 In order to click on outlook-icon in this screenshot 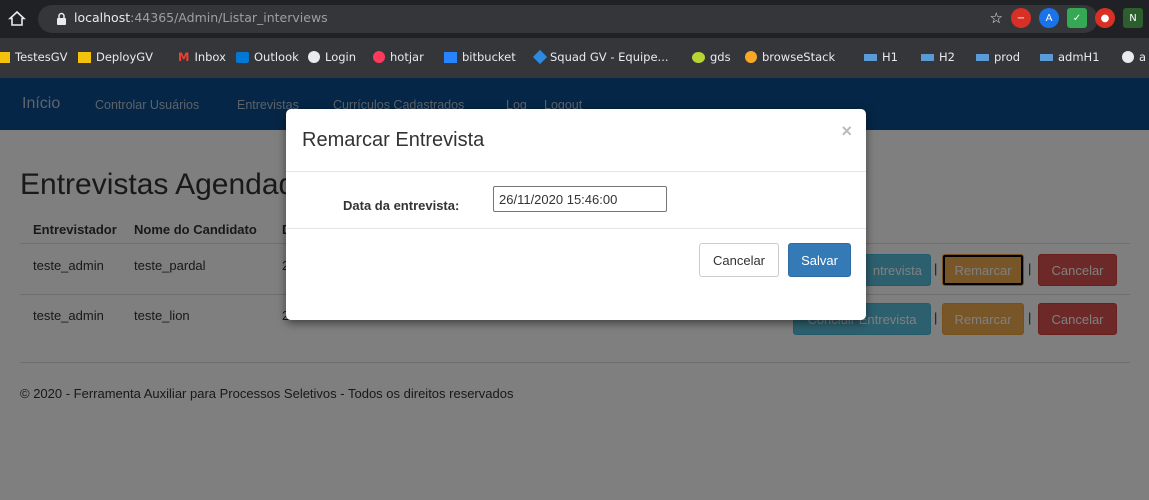, I will do `click(242, 57)`.